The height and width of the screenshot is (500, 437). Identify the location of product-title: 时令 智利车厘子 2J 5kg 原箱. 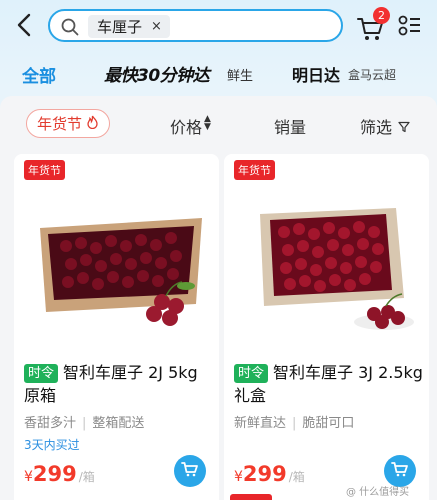
(119, 384).